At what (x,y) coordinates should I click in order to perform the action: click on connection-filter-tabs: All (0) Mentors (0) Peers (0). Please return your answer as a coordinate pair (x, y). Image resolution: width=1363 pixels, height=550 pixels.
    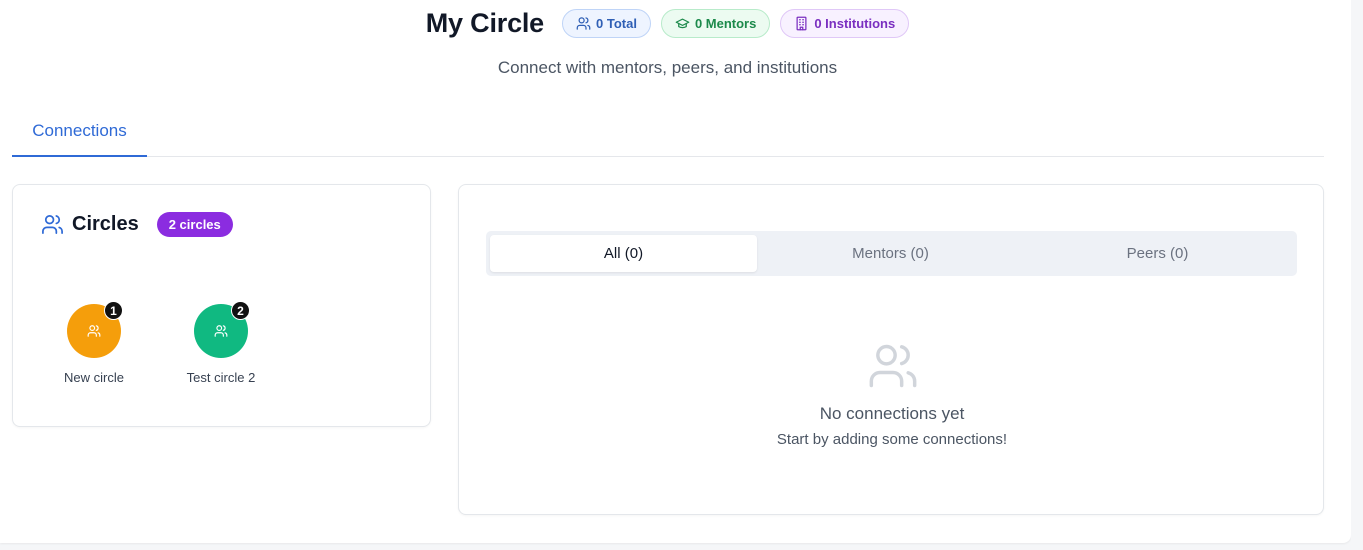
    Looking at the image, I should click on (891, 253).